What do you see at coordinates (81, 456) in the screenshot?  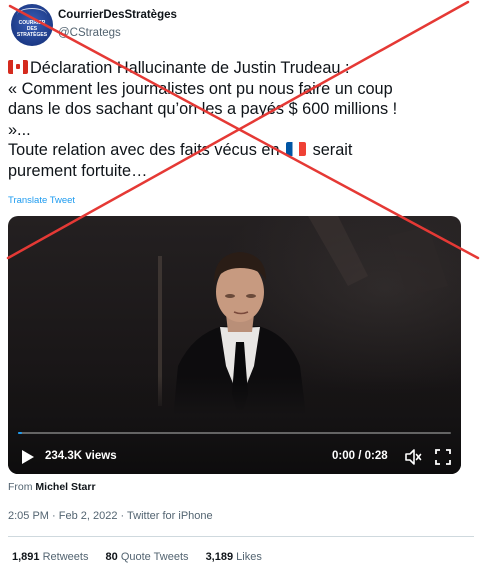 I see `video-views: 234.3K views` at bounding box center [81, 456].